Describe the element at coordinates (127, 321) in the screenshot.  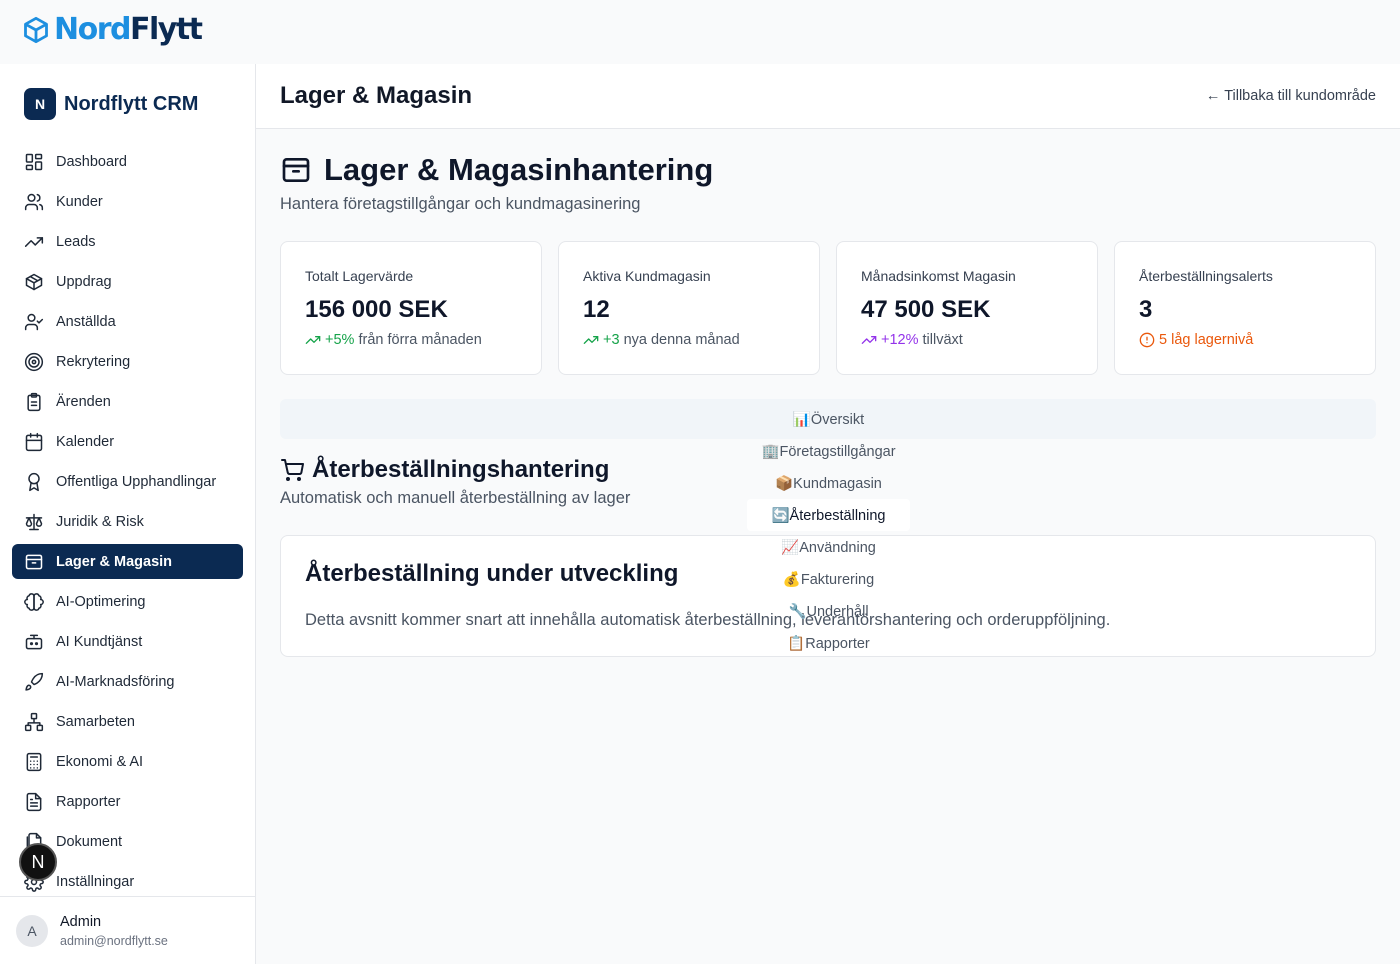
I see `sidebar-item-anställda: Anställda` at that location.